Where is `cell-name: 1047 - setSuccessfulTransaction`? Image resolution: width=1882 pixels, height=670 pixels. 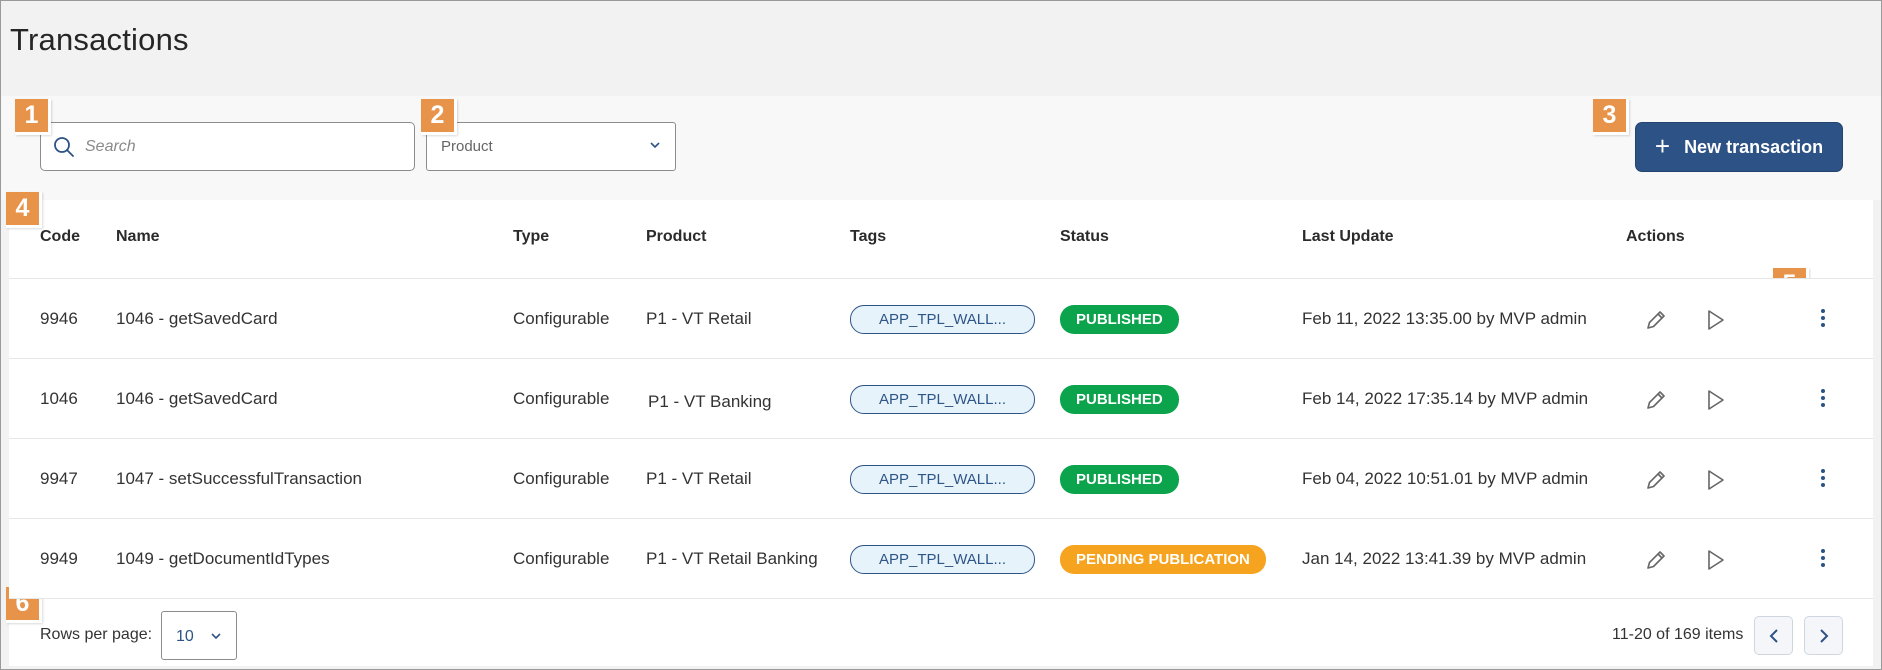
cell-name: 1047 - setSuccessfulTransaction is located at coordinates (239, 478).